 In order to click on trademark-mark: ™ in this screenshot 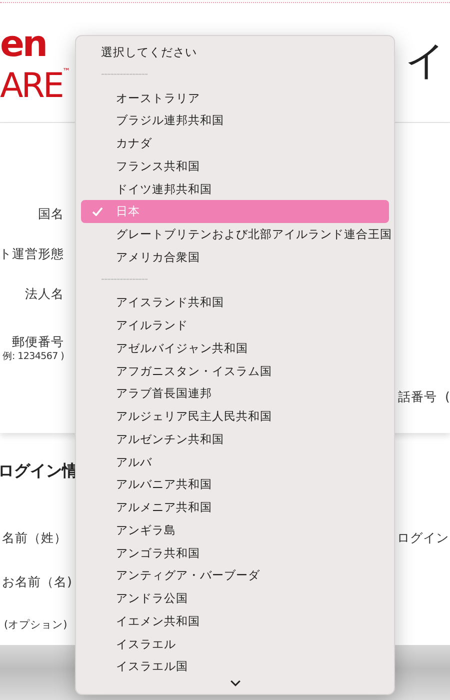, I will do `click(66, 71)`.